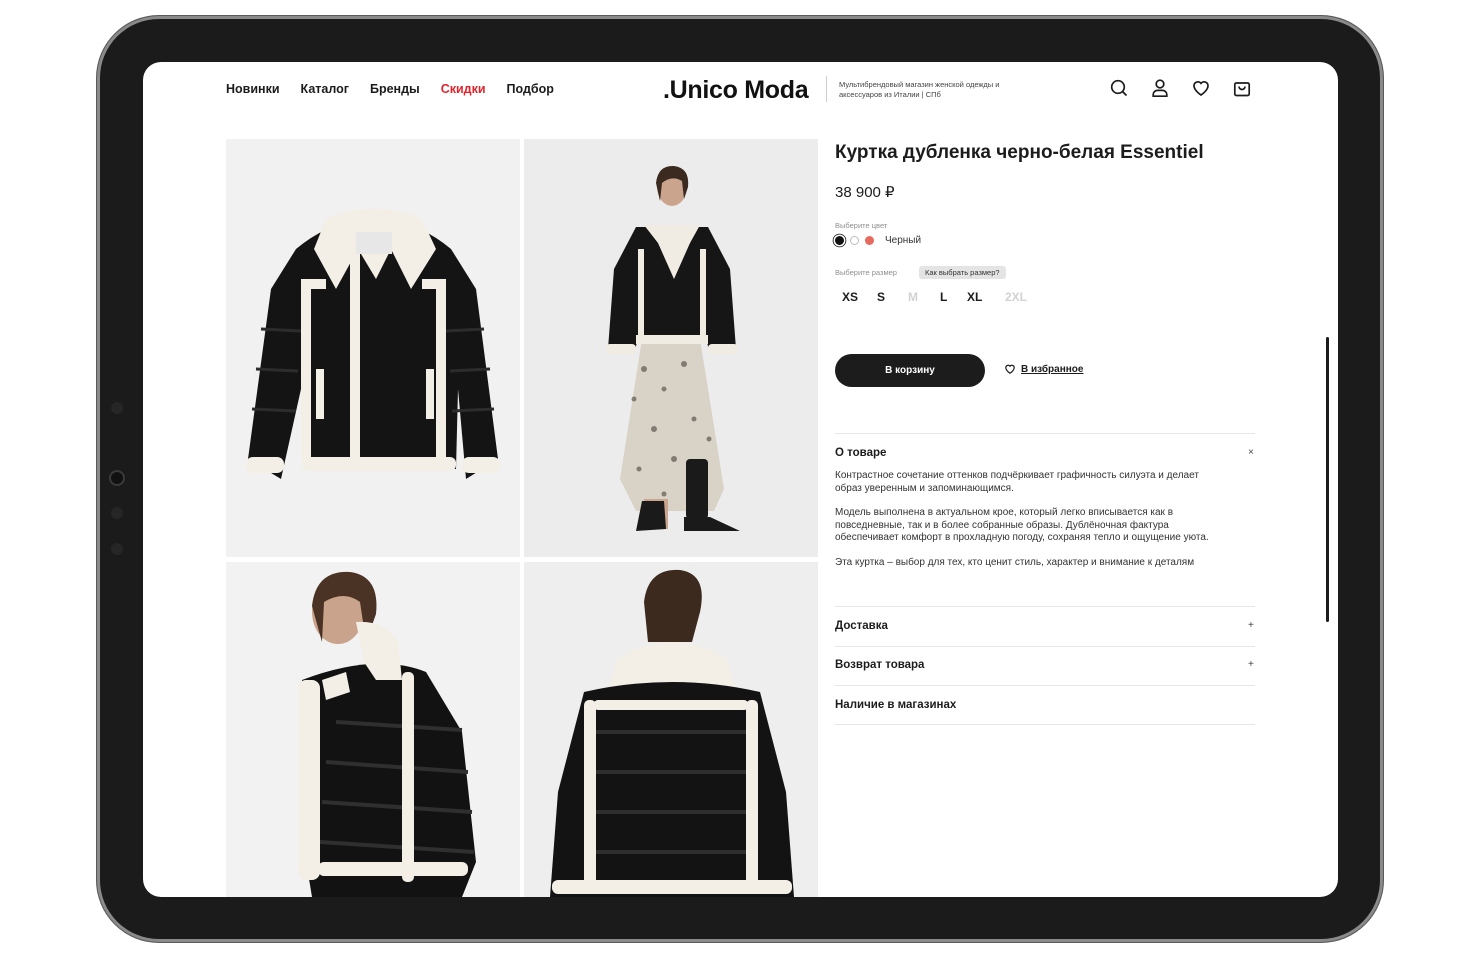  I want to click on product-title: Куртка дубленка черно-белая Essentiel, so click(1019, 152).